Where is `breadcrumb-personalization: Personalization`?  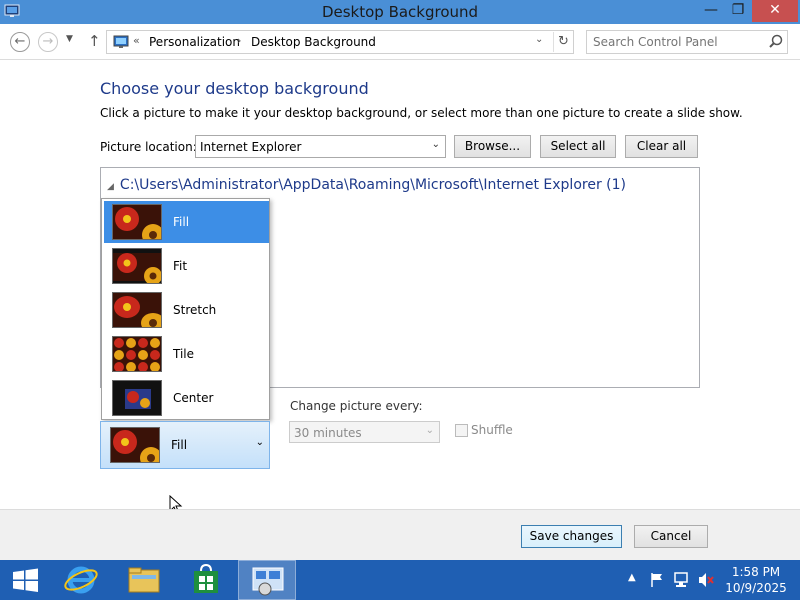
breadcrumb-personalization: Personalization is located at coordinates (194, 42).